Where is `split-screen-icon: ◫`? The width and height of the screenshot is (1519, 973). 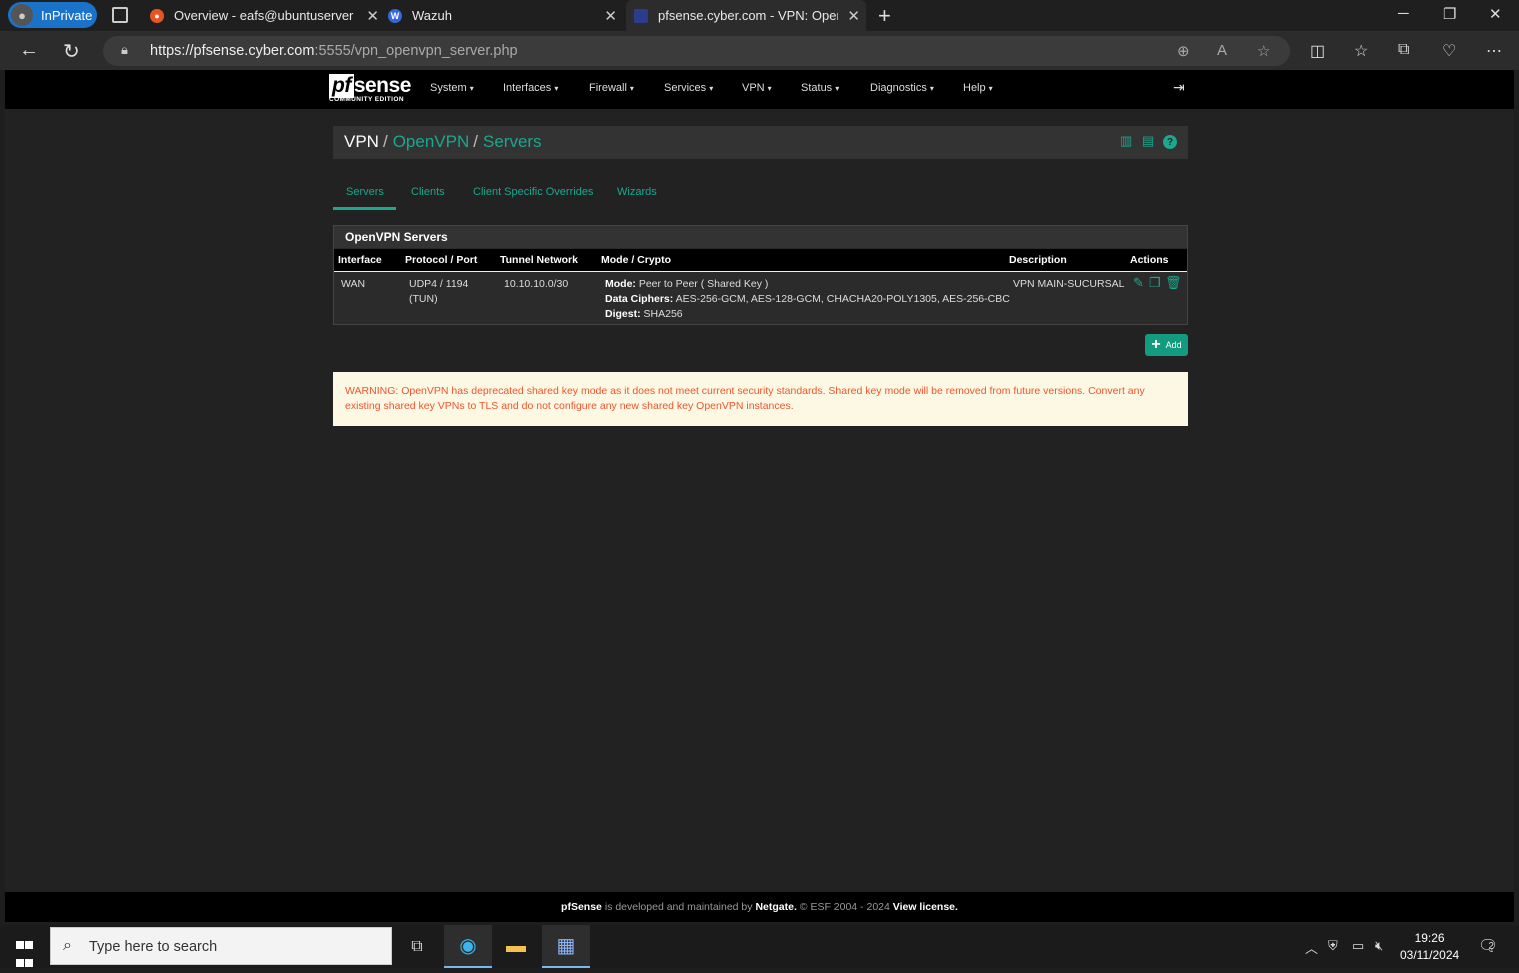 split-screen-icon: ◫ is located at coordinates (1317, 51).